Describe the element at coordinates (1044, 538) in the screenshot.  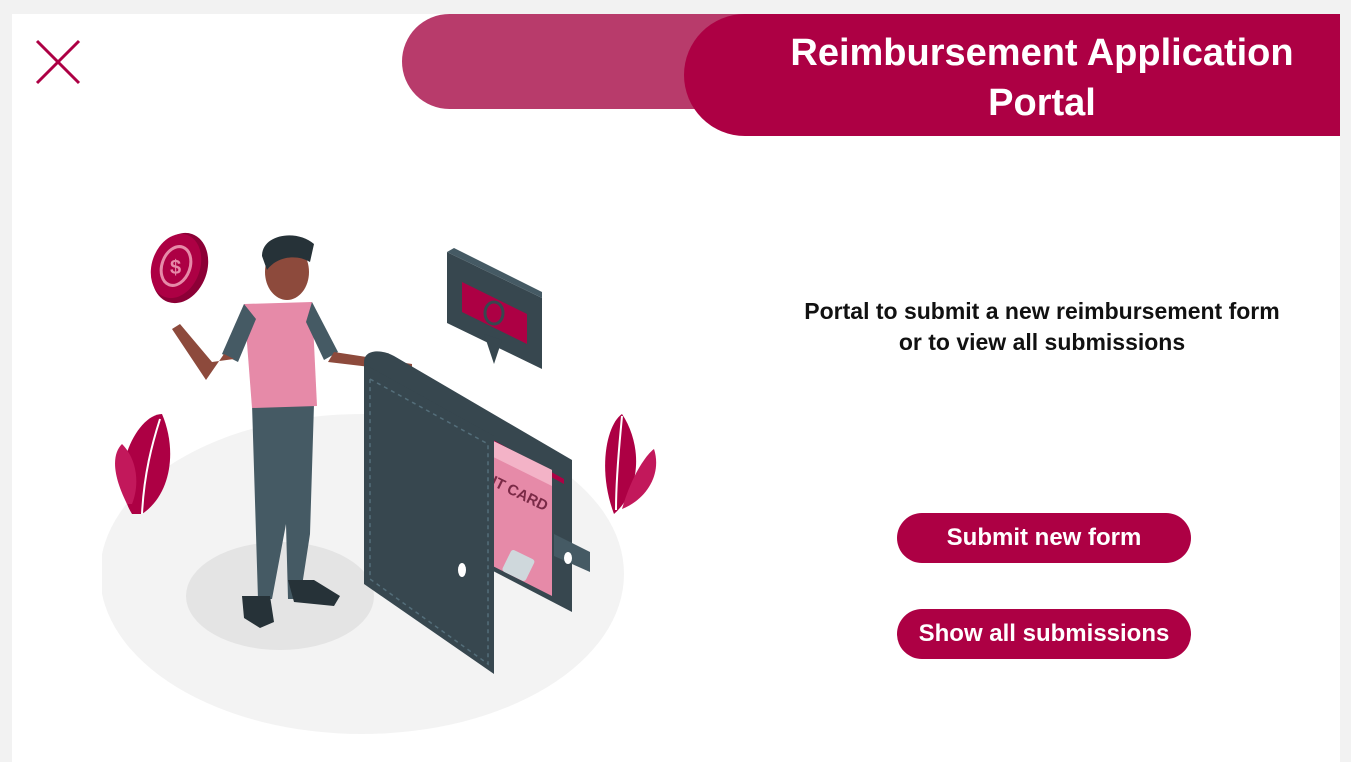
I see `submit-new-form-button: Submit new form` at that location.